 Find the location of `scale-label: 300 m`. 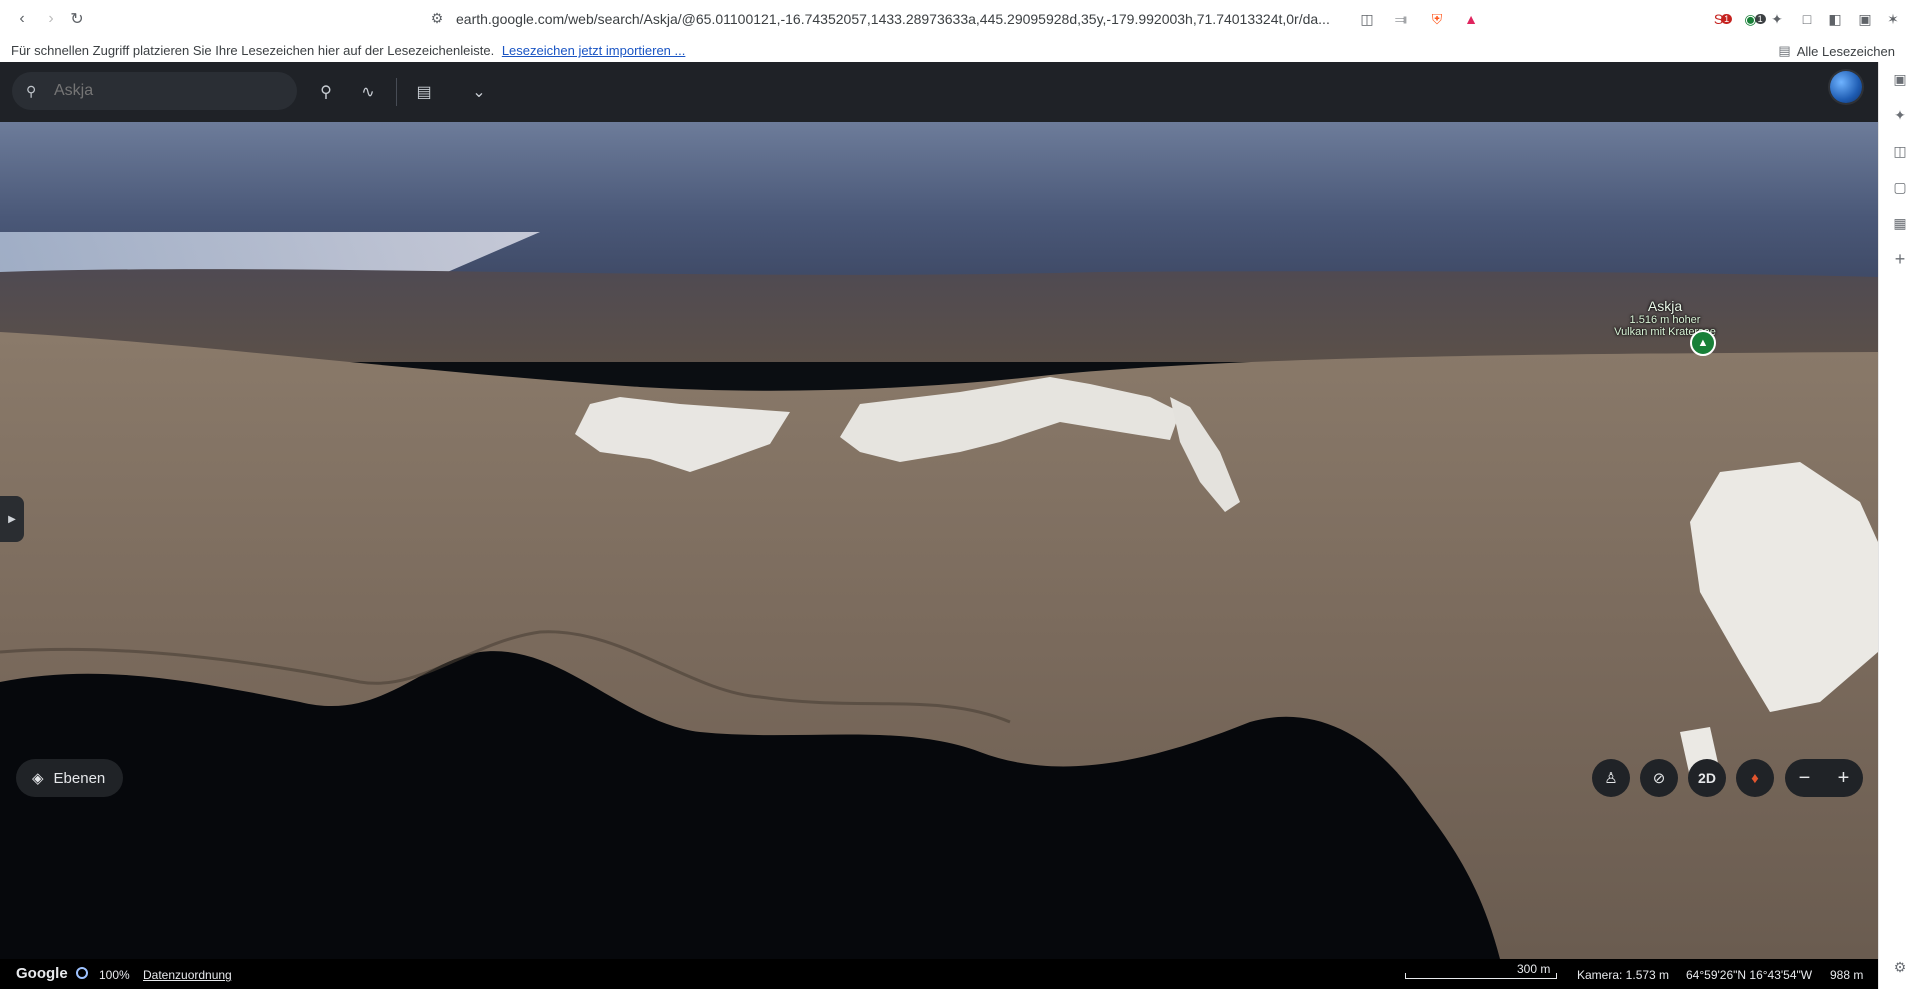

scale-label: 300 m is located at coordinates (1534, 969).